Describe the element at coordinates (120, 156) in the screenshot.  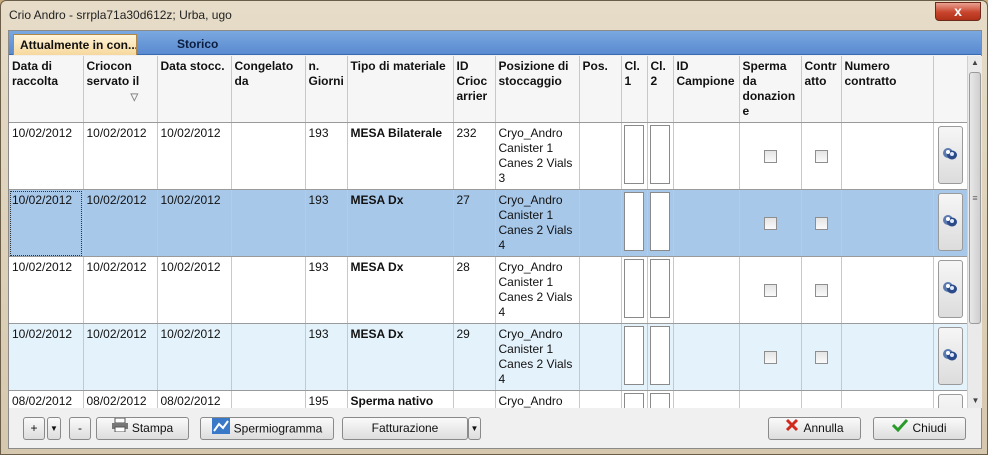
I see `cell-crioconservato: 10/02/2012` at that location.